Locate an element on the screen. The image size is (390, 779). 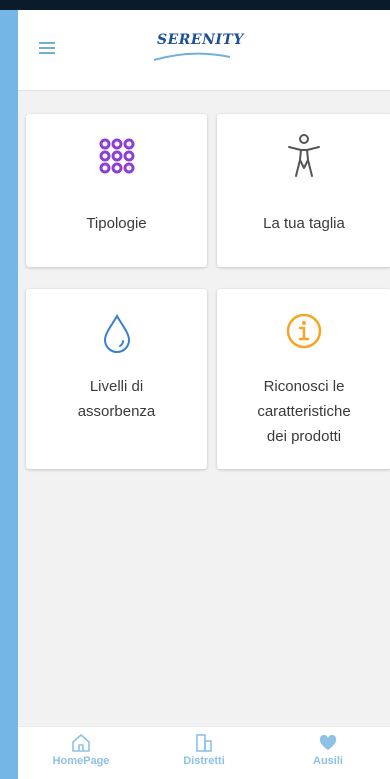
card-livelli-assorbenza: Livelli di assorbenza is located at coordinates (116, 379).